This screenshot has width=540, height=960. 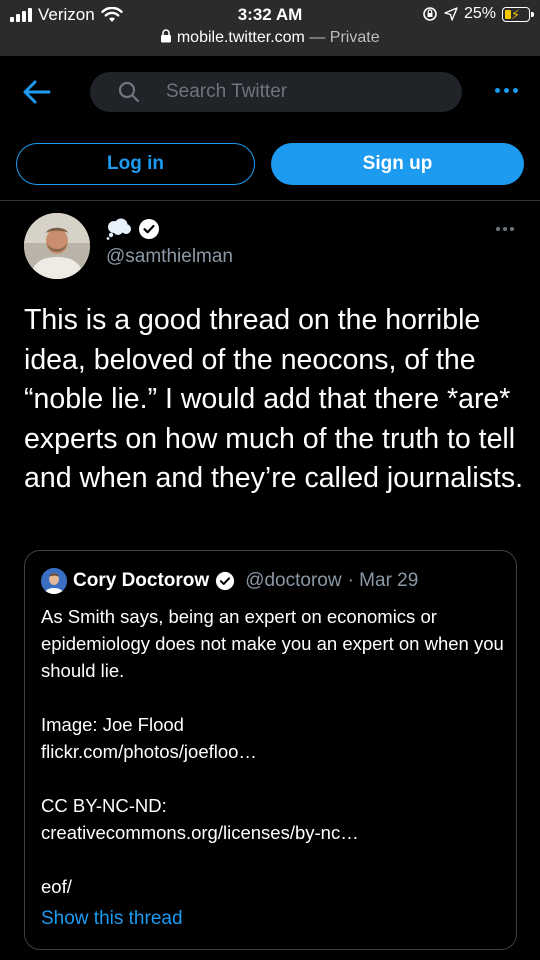 I want to click on avatar, so click(x=57, y=246).